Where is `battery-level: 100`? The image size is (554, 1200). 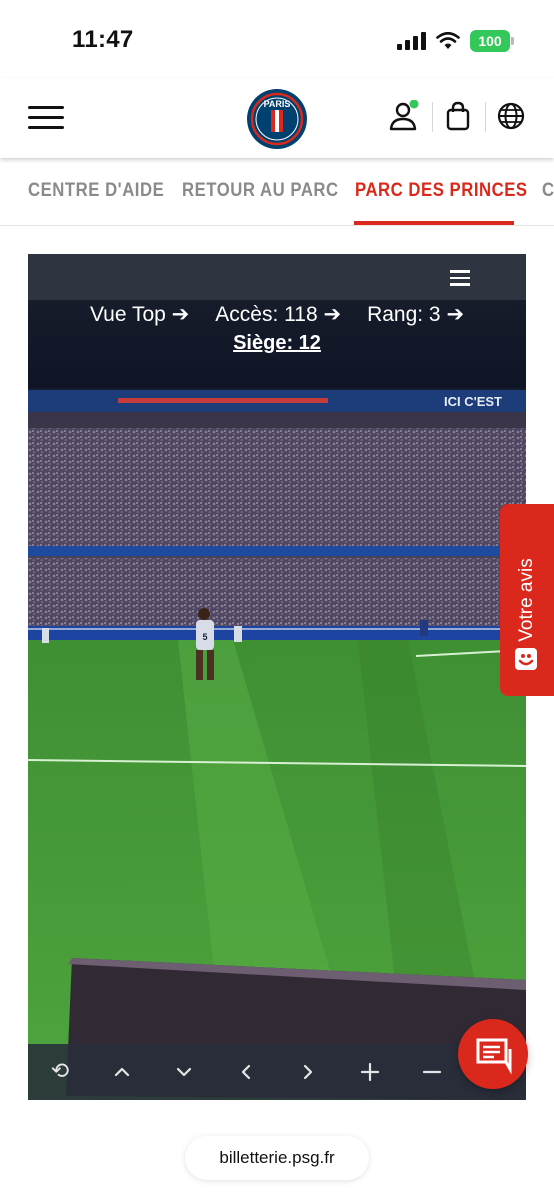
battery-level: 100 is located at coordinates (490, 41).